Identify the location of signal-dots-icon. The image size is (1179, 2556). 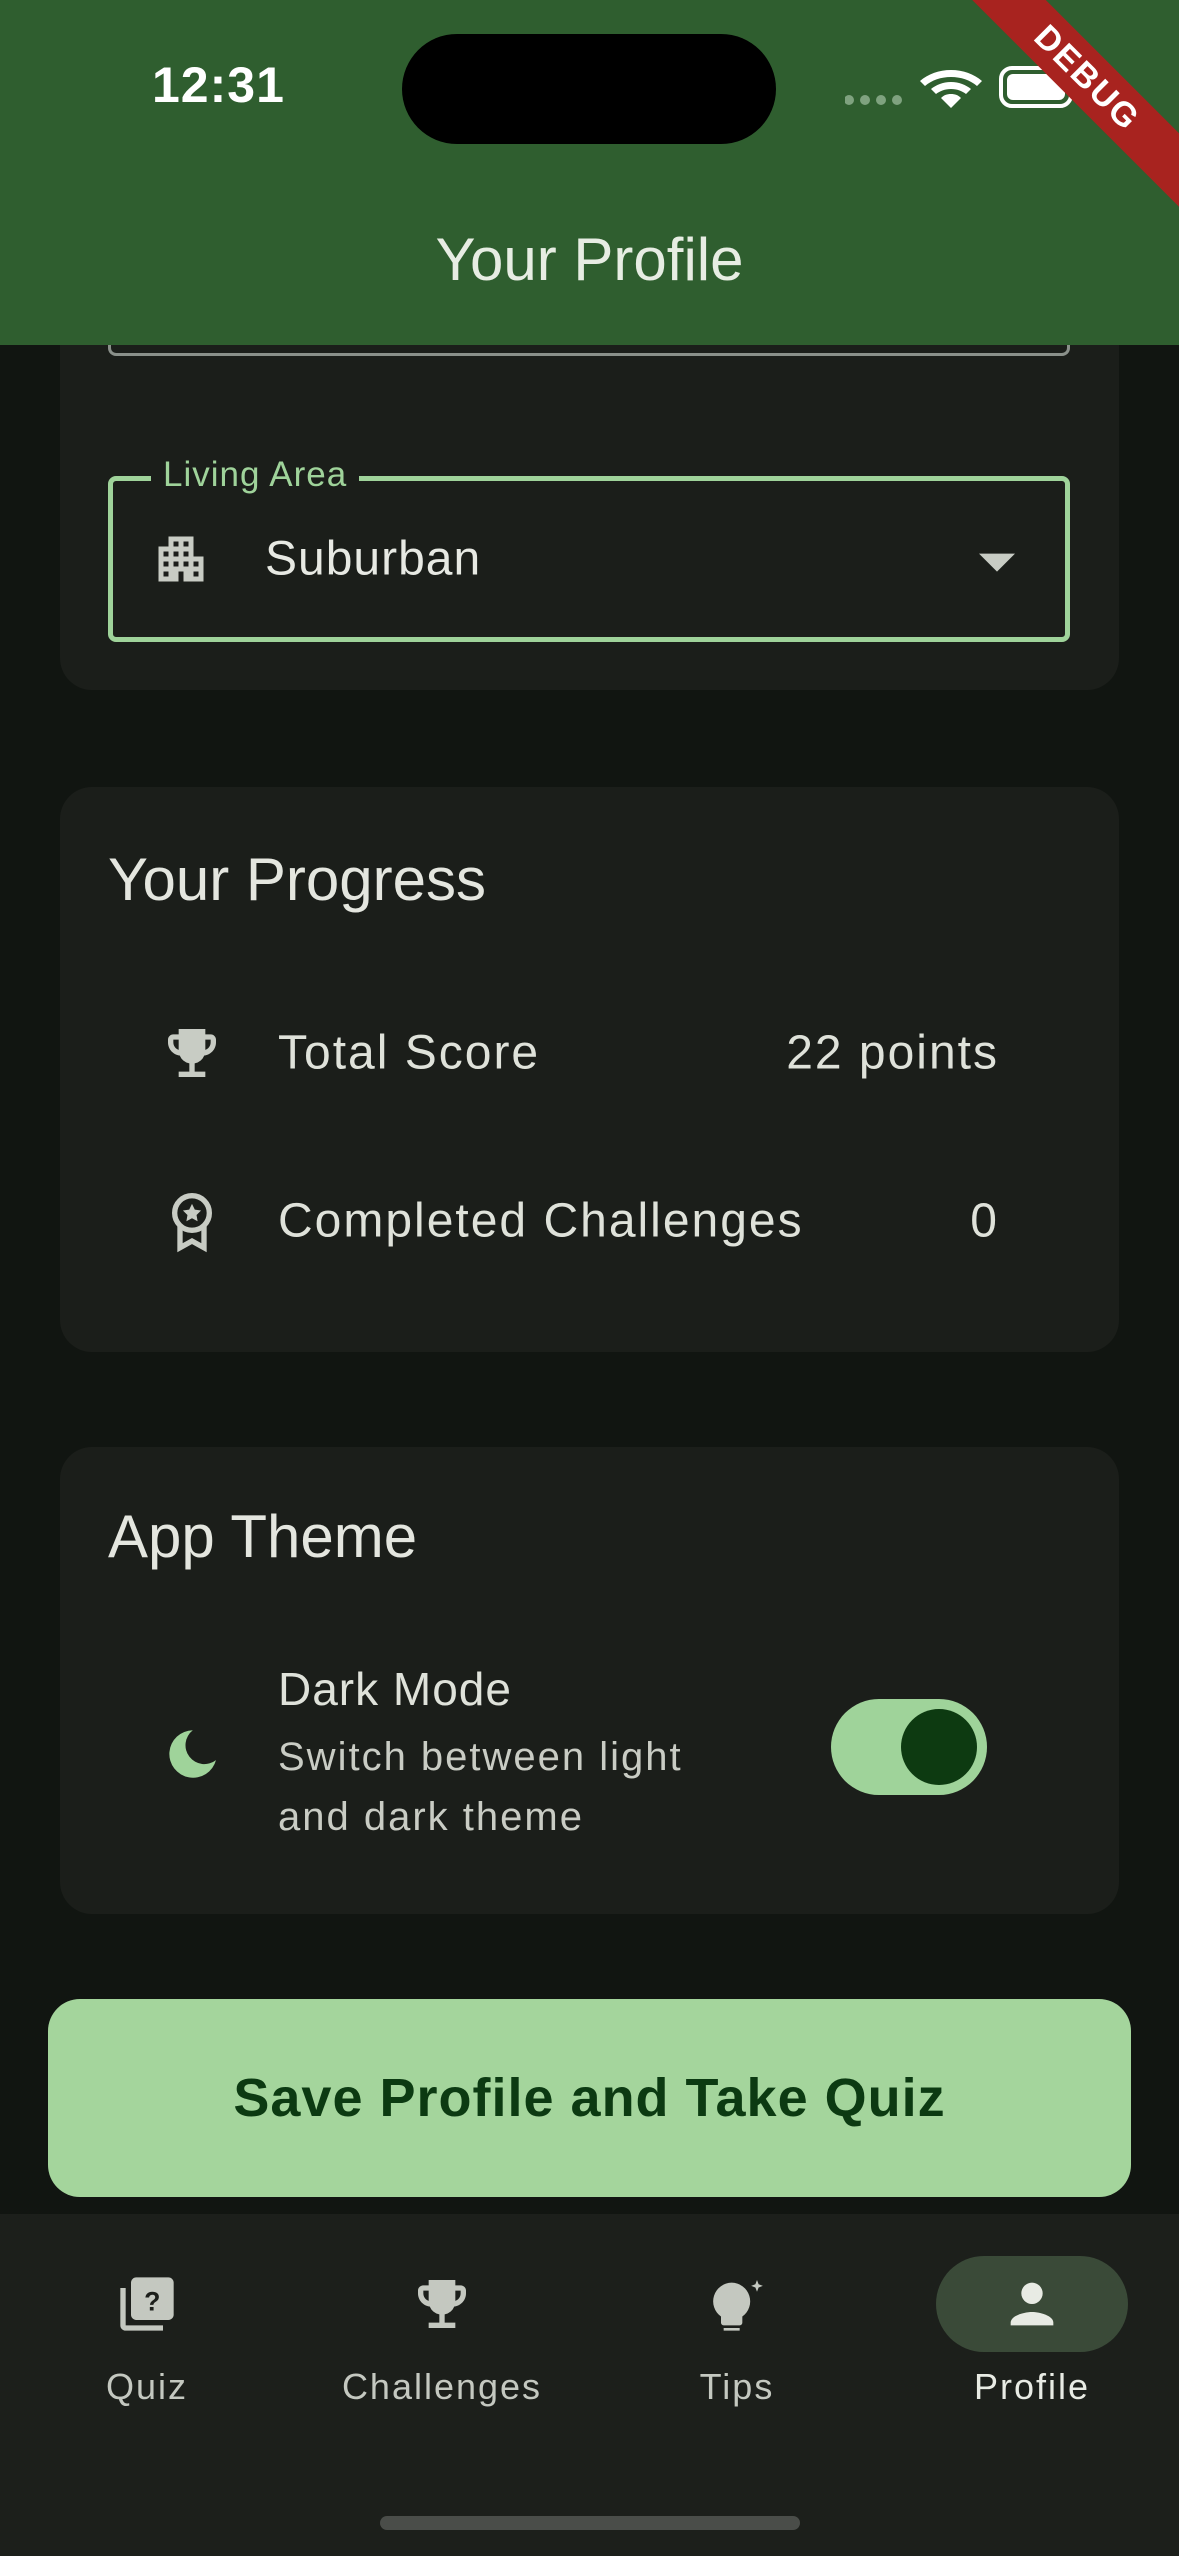
(873, 100).